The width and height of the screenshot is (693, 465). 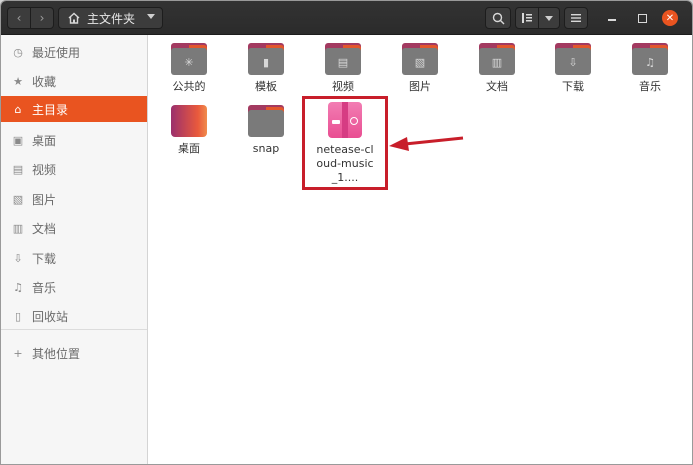 What do you see at coordinates (74, 109) in the screenshot?
I see `sidebar-item-home: ⌂ 主目录` at bounding box center [74, 109].